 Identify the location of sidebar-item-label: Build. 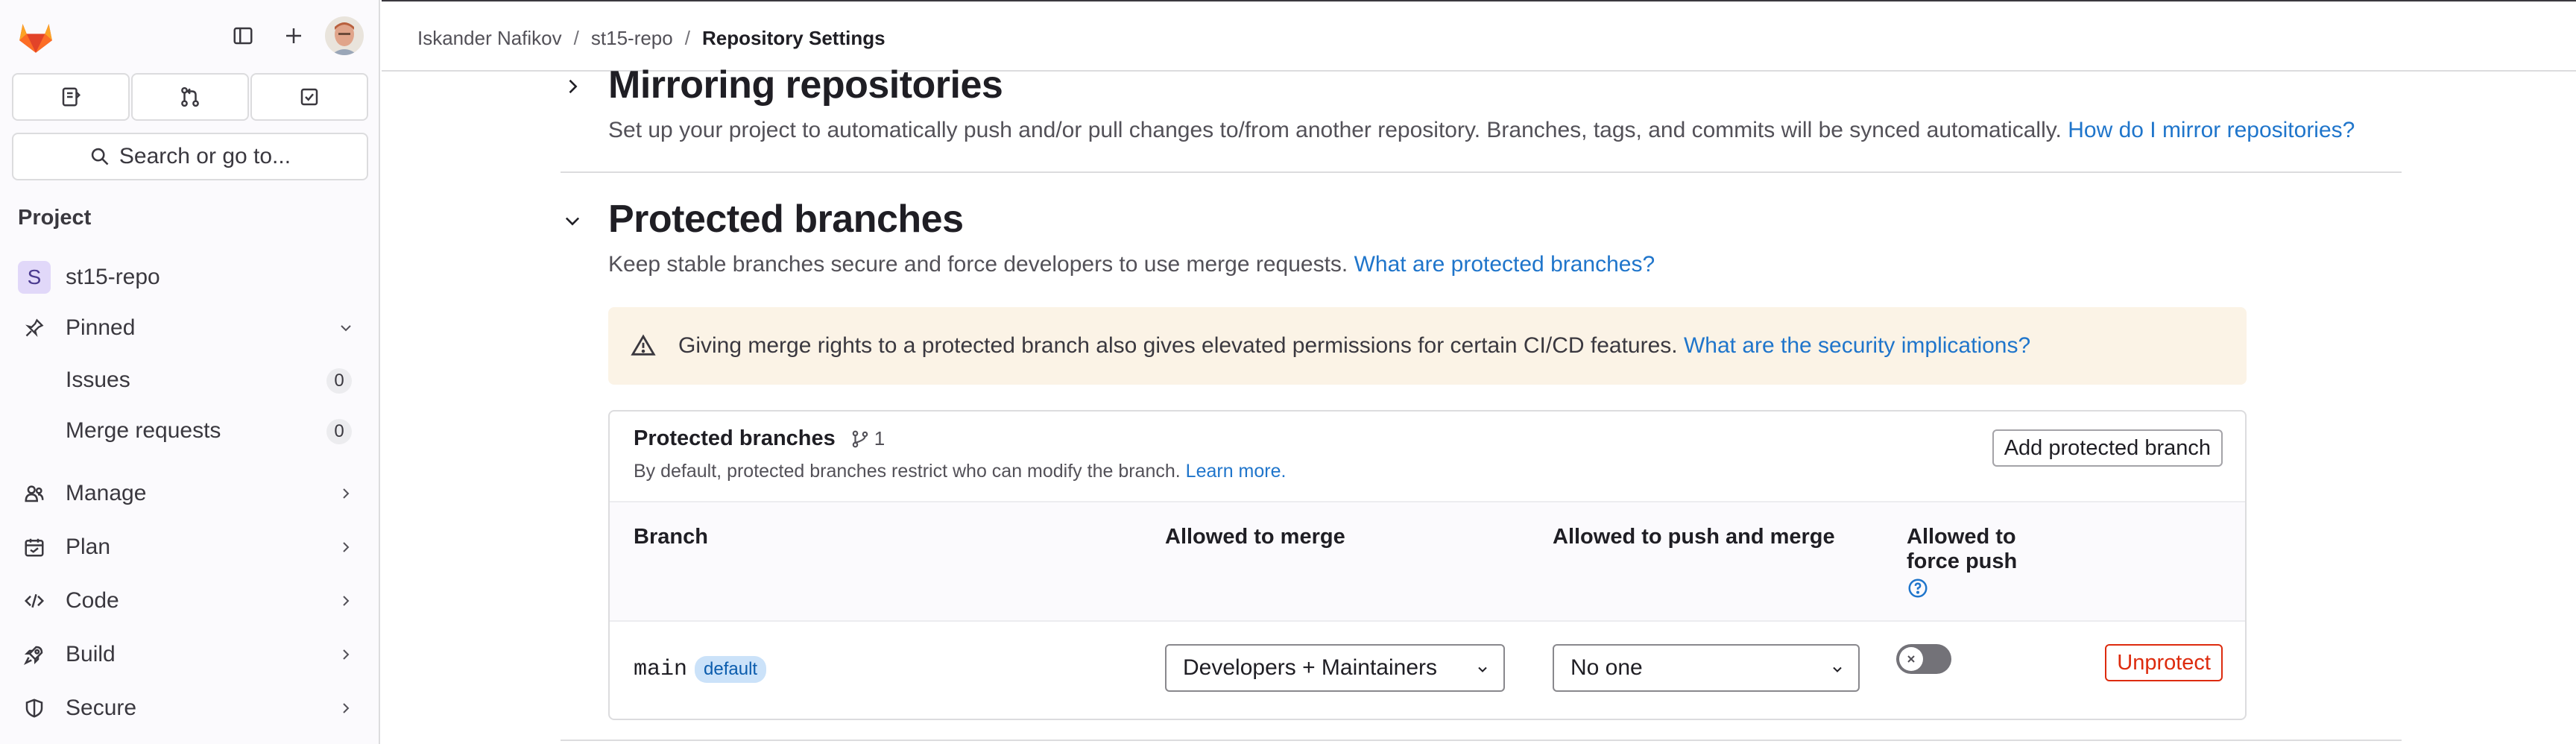
(91, 654).